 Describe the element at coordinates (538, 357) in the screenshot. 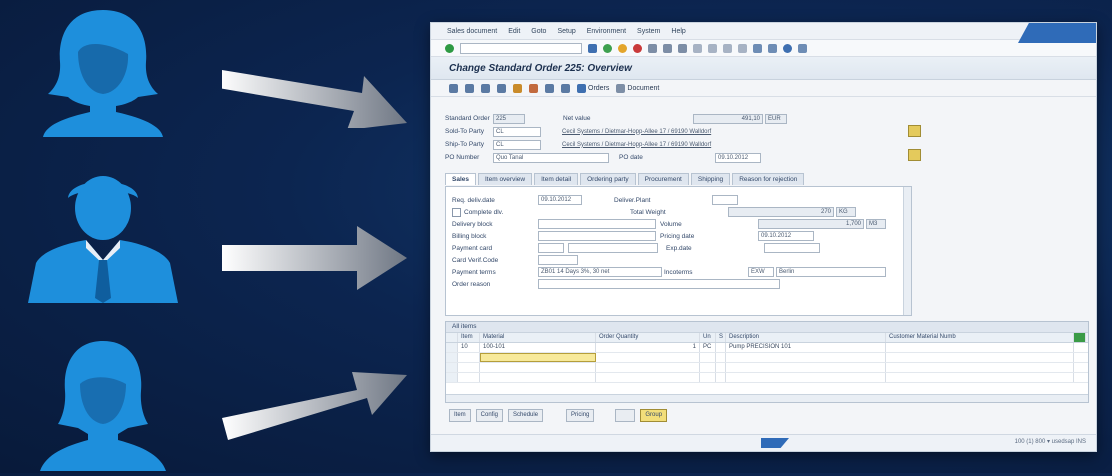

I see `material-input-active` at that location.